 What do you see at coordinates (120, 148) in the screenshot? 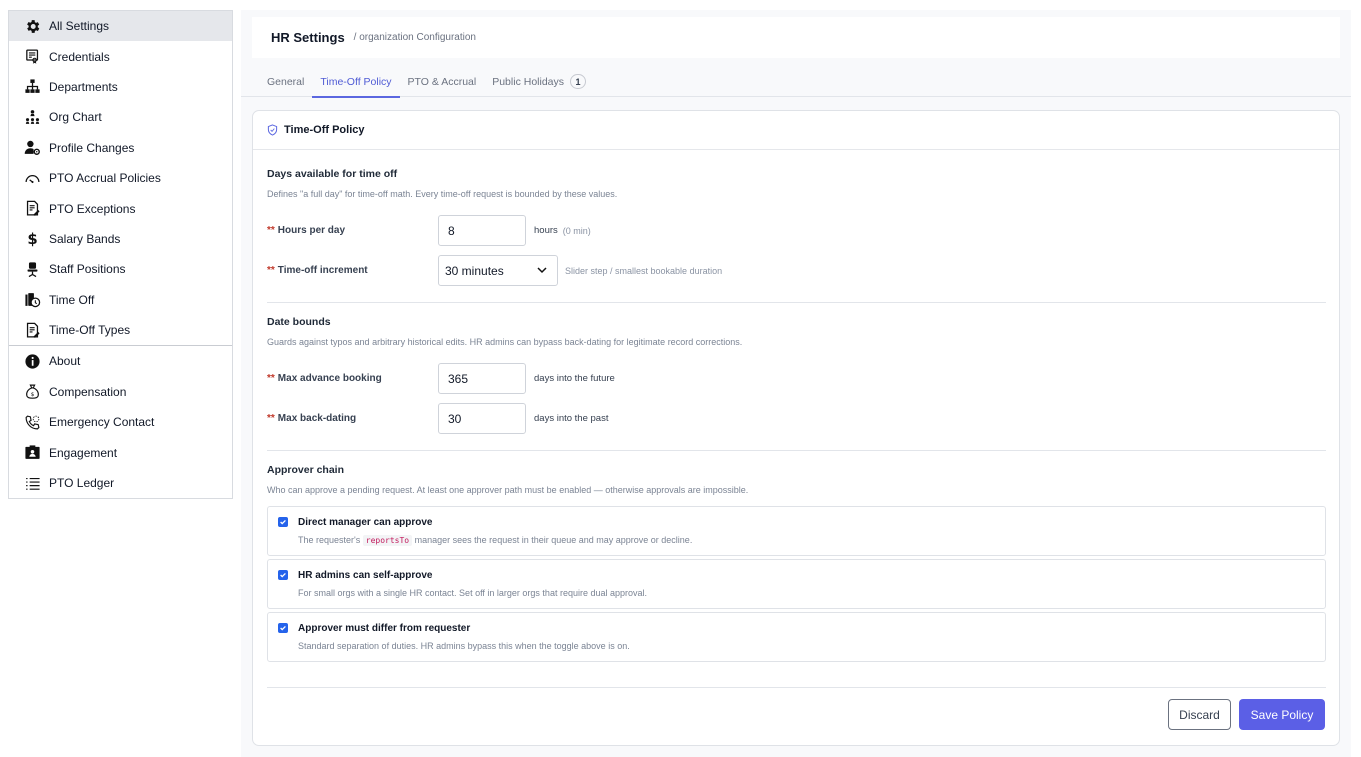
I see `sidebar-item-profile-changes: Profile Changes` at bounding box center [120, 148].